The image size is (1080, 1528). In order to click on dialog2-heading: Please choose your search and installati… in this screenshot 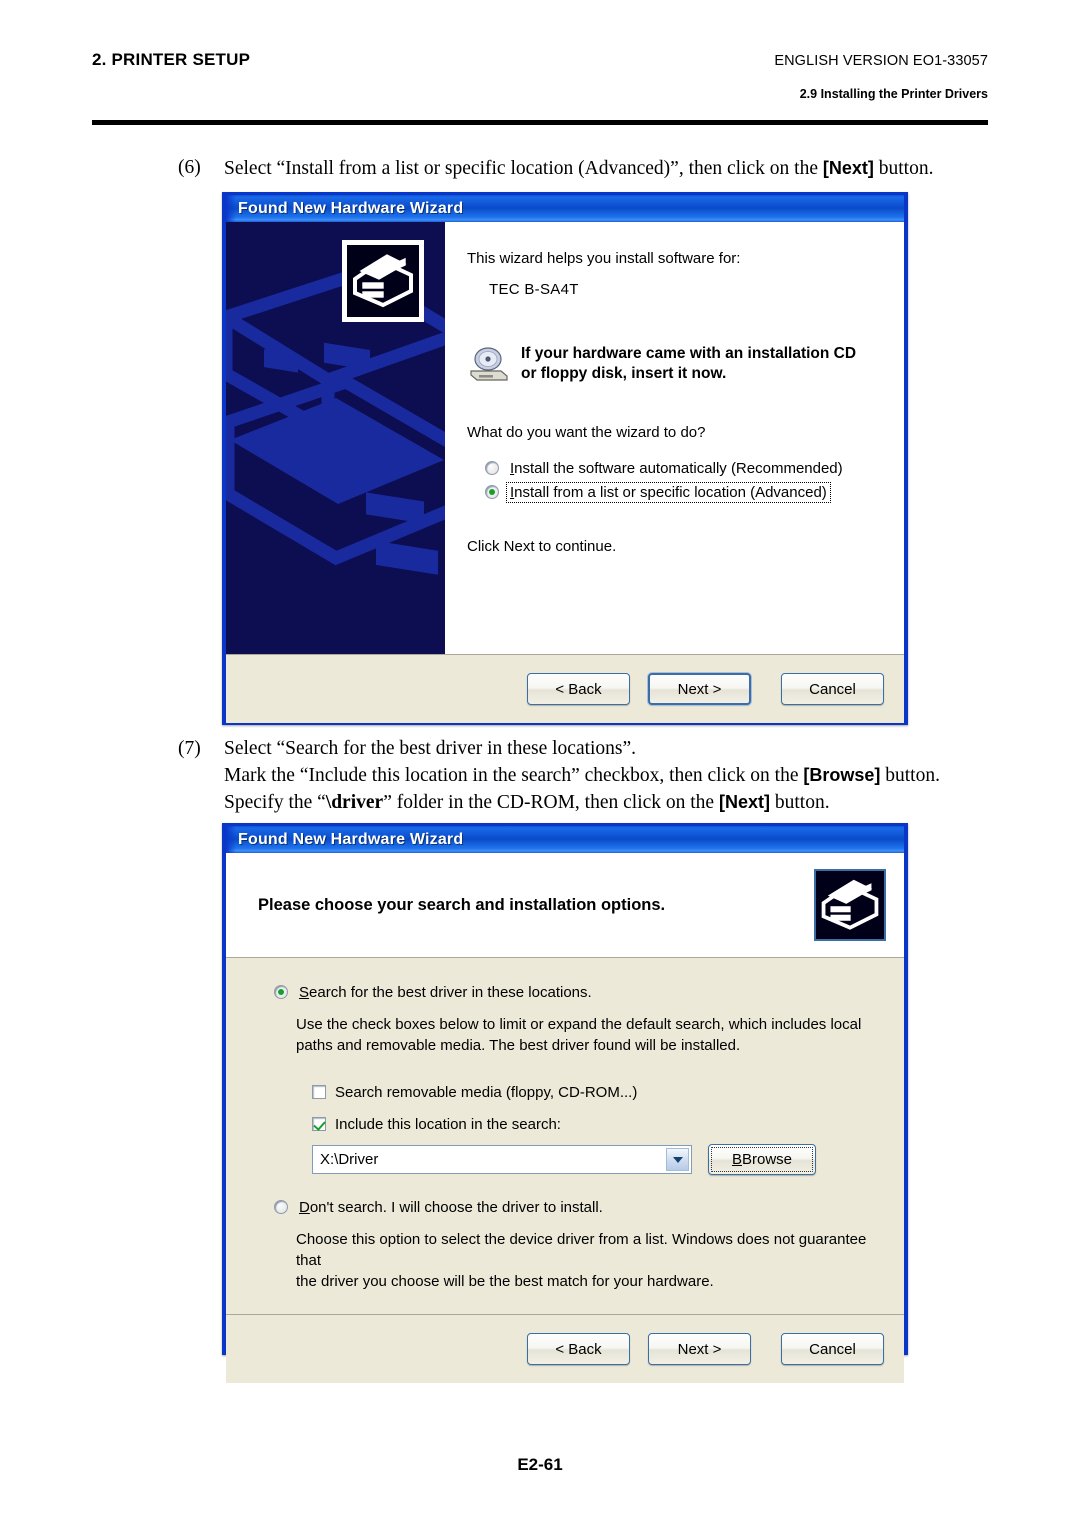, I will do `click(462, 904)`.